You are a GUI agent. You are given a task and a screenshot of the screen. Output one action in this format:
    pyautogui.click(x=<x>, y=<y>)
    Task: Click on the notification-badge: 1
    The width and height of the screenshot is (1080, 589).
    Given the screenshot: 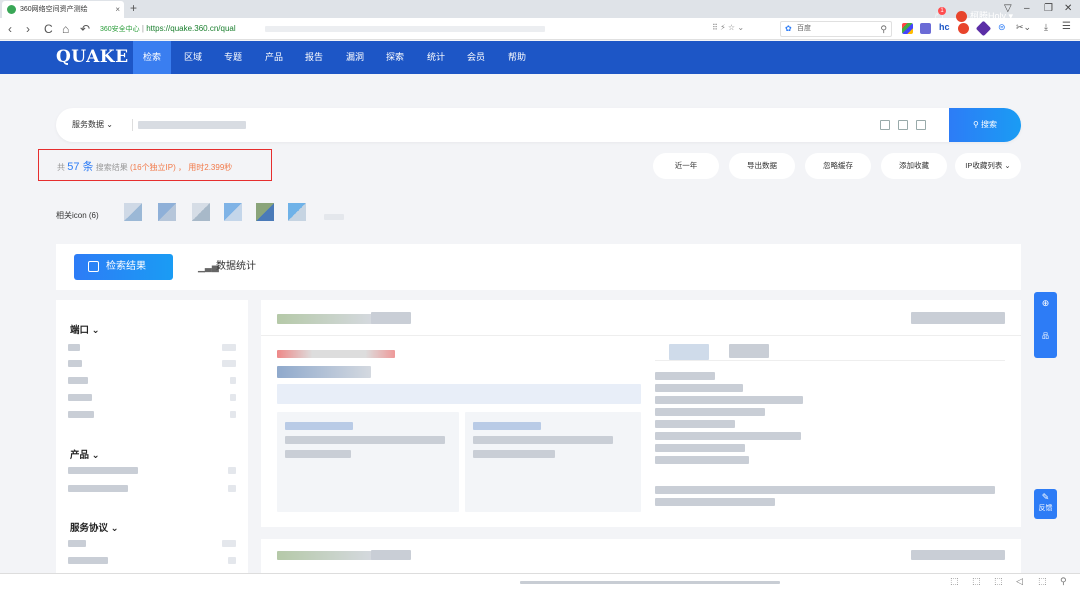 What is the action you would take?
    pyautogui.click(x=942, y=11)
    